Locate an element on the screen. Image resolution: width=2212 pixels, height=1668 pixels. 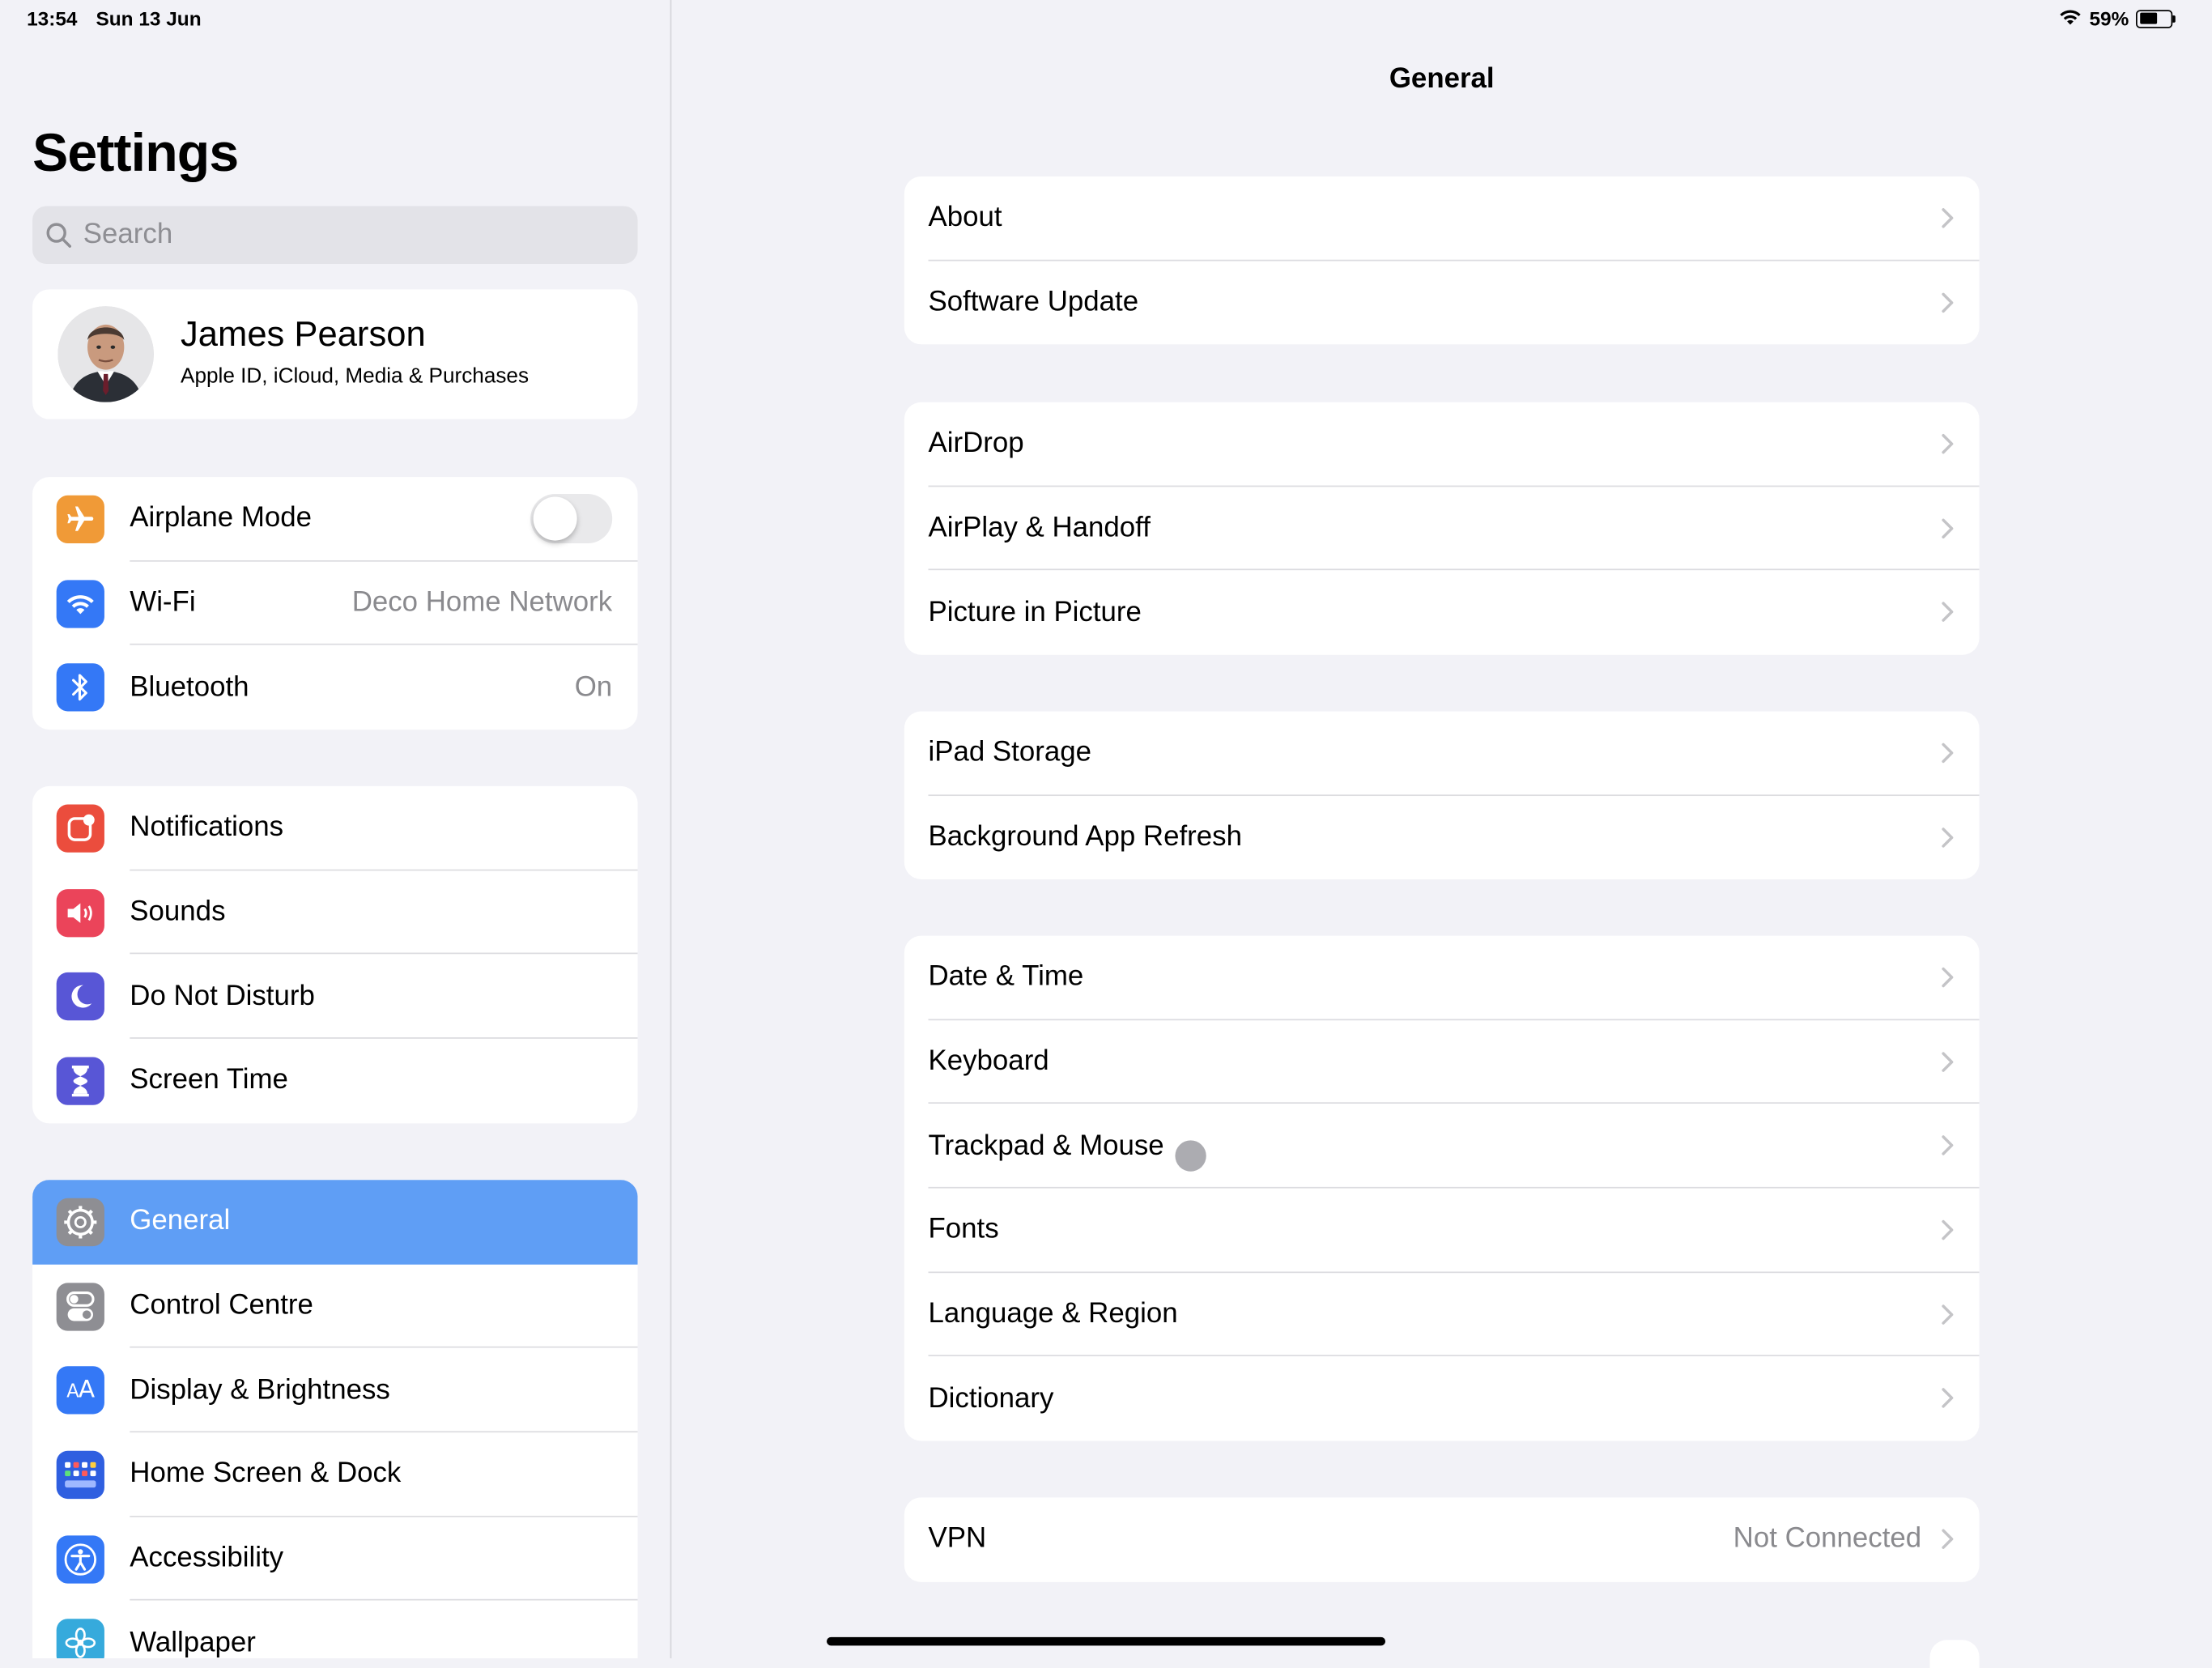
sidebar-item-label: Bluetooth is located at coordinates (189, 687).